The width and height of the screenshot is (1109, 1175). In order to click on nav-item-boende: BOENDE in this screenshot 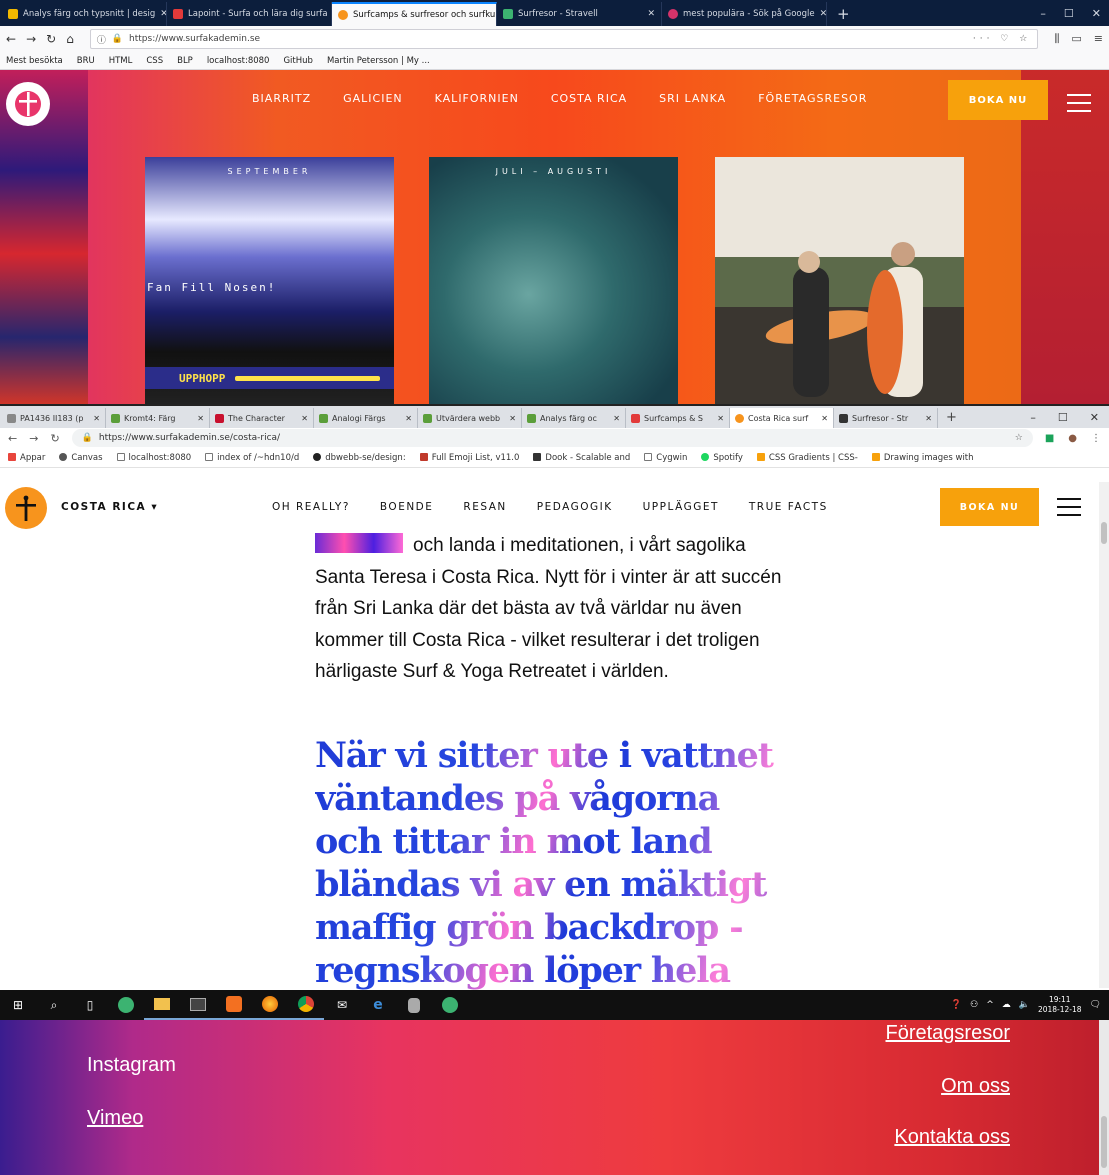, I will do `click(407, 507)`.